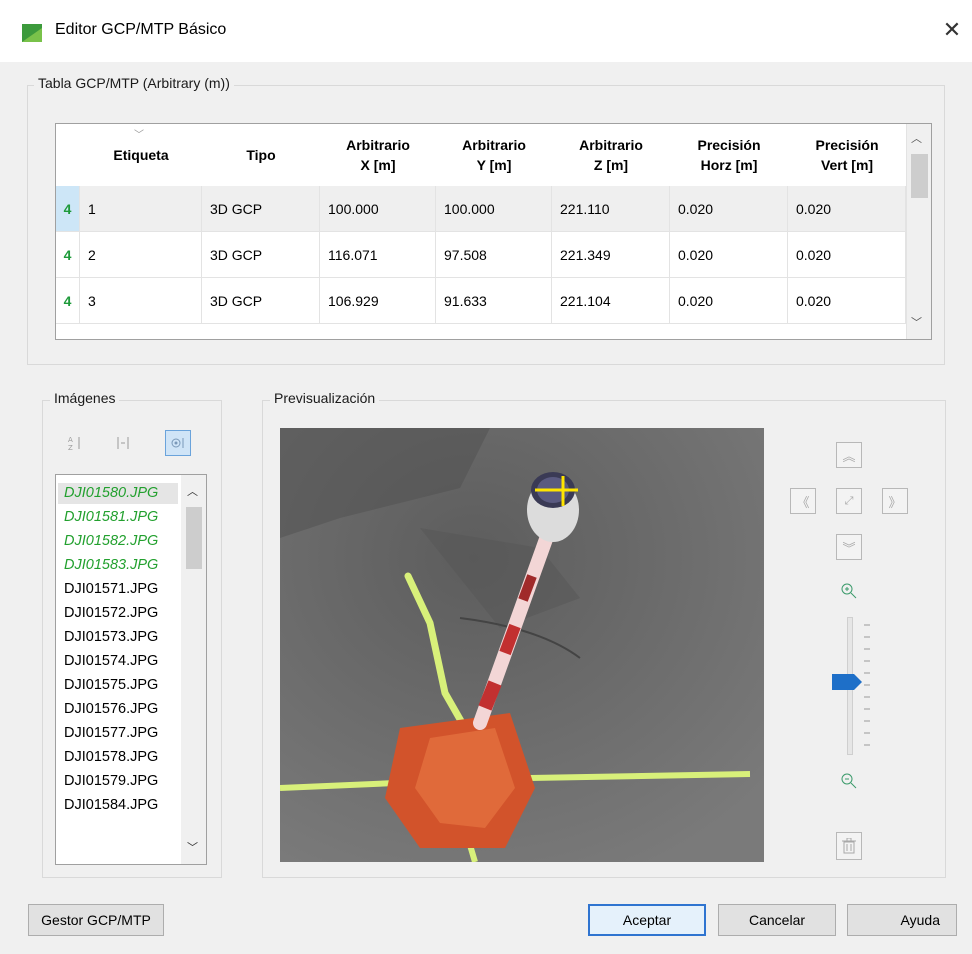  Describe the element at coordinates (325, 398) in the screenshot. I see `preview-group-legend: Previsualización` at that location.